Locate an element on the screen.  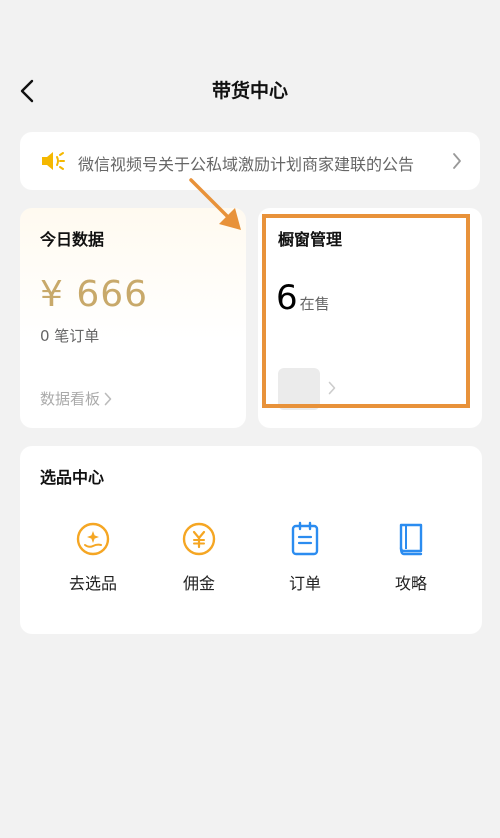
speaker-icon is located at coordinates (53, 163).